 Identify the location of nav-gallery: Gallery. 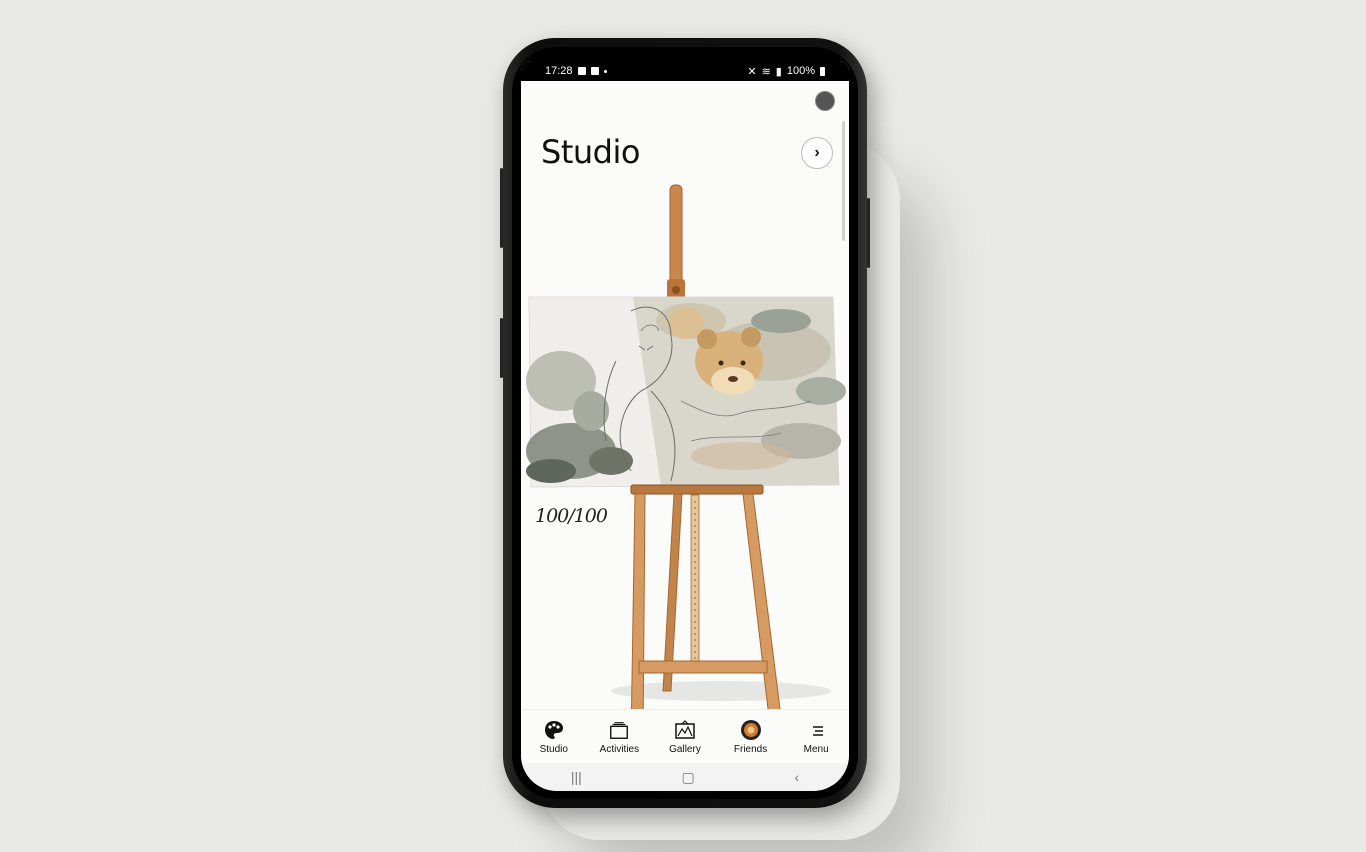
(685, 737).